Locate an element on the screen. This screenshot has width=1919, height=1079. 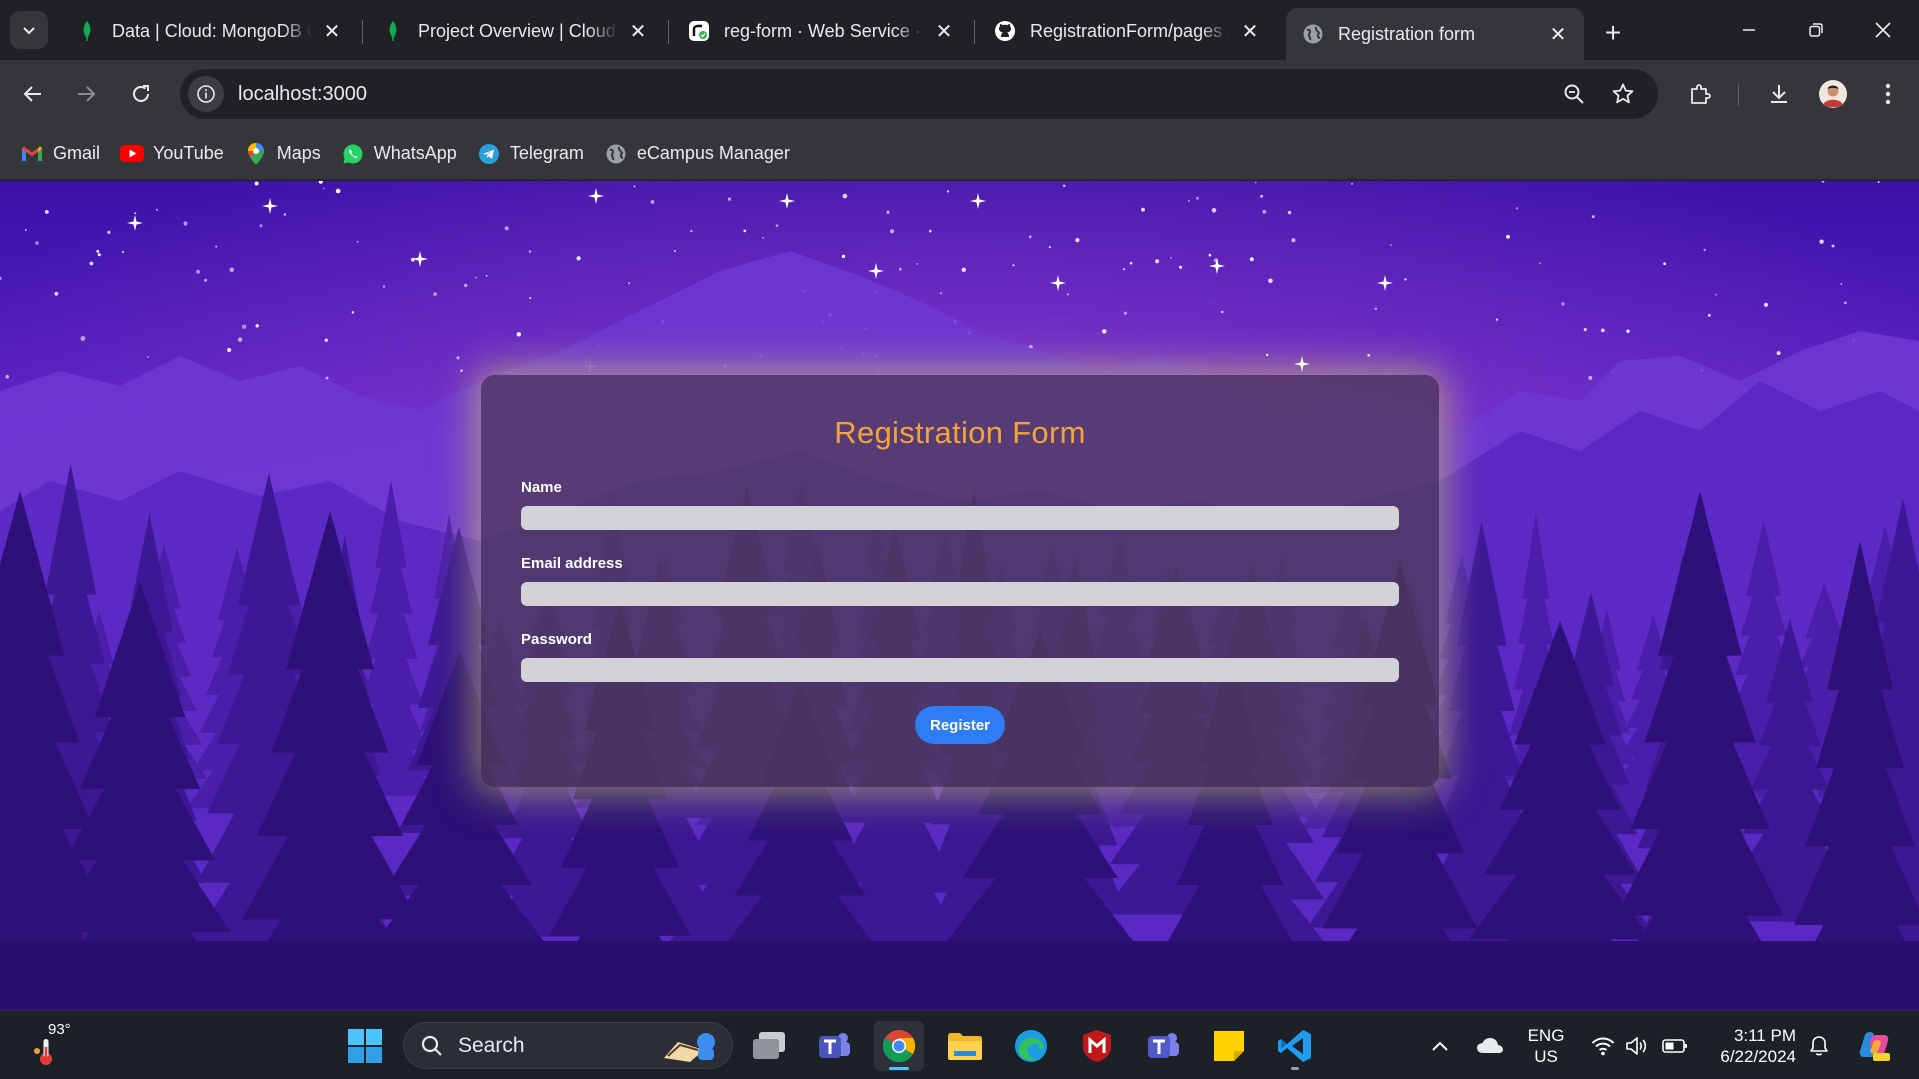
tab-mongodb-data: Data | Cloud: MongoDB Cloud ✕ is located at coordinates (209, 31).